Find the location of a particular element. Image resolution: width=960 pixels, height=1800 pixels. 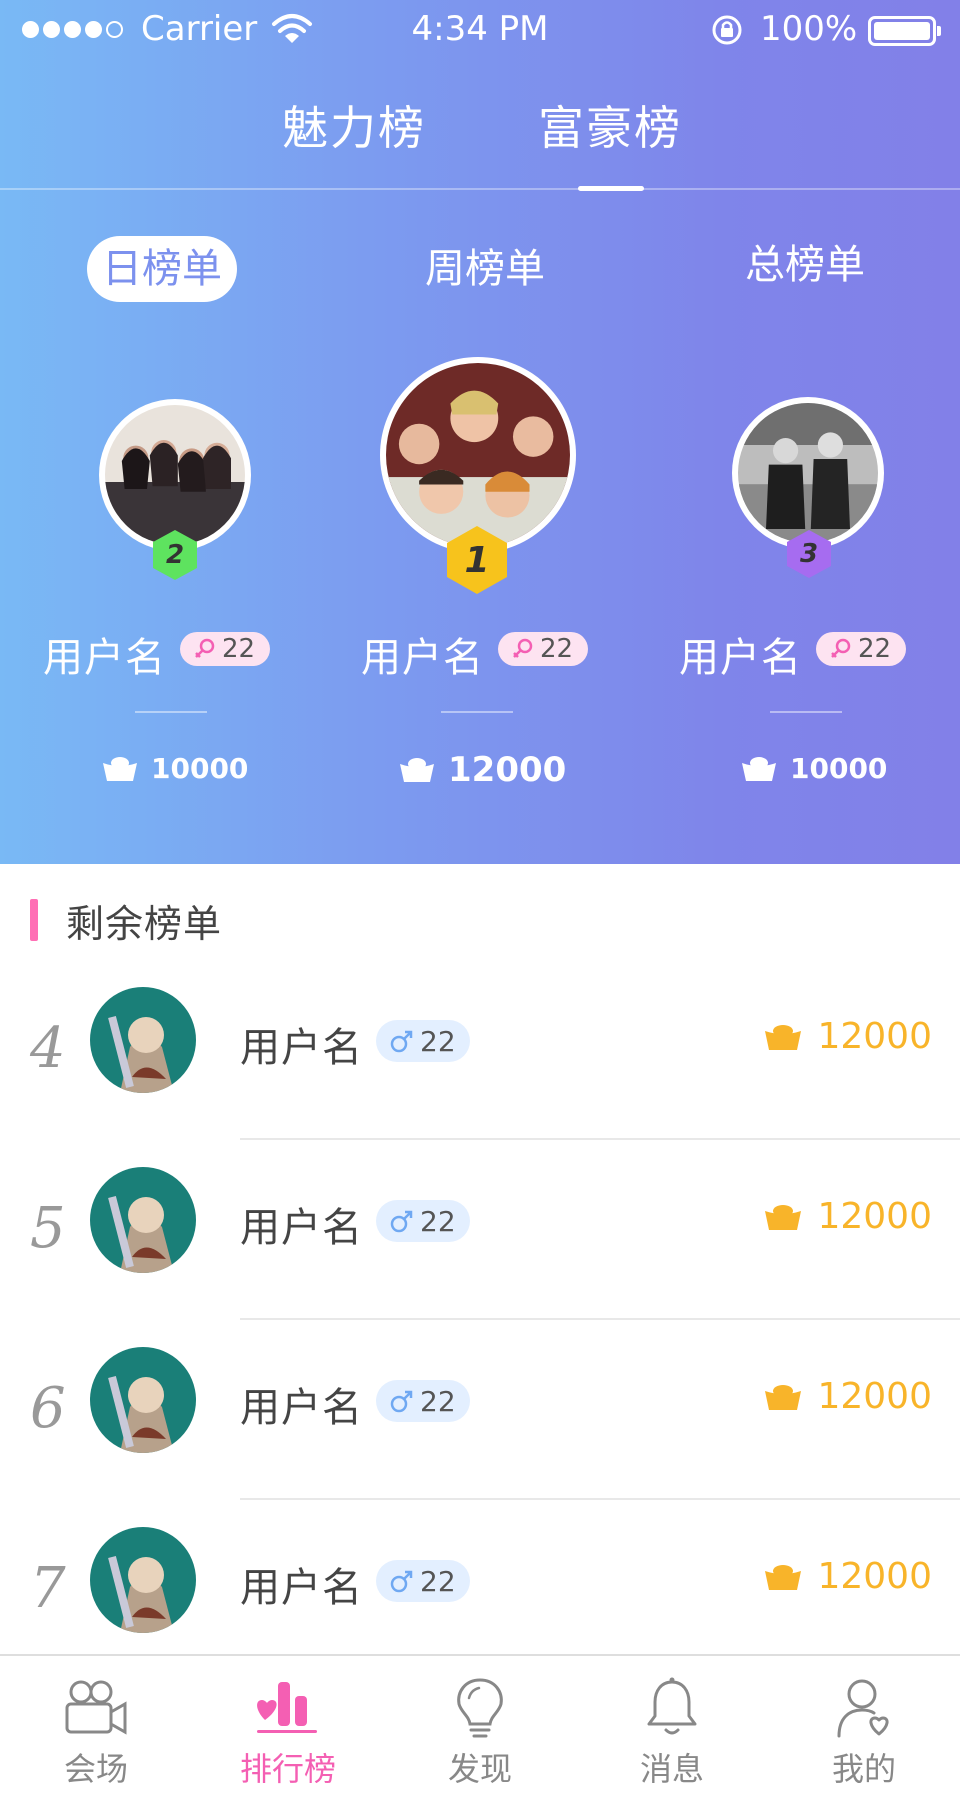

bottom-tab-bar: 会场 排行榜 发现 消息 我的 is located at coordinates (480, 1727).